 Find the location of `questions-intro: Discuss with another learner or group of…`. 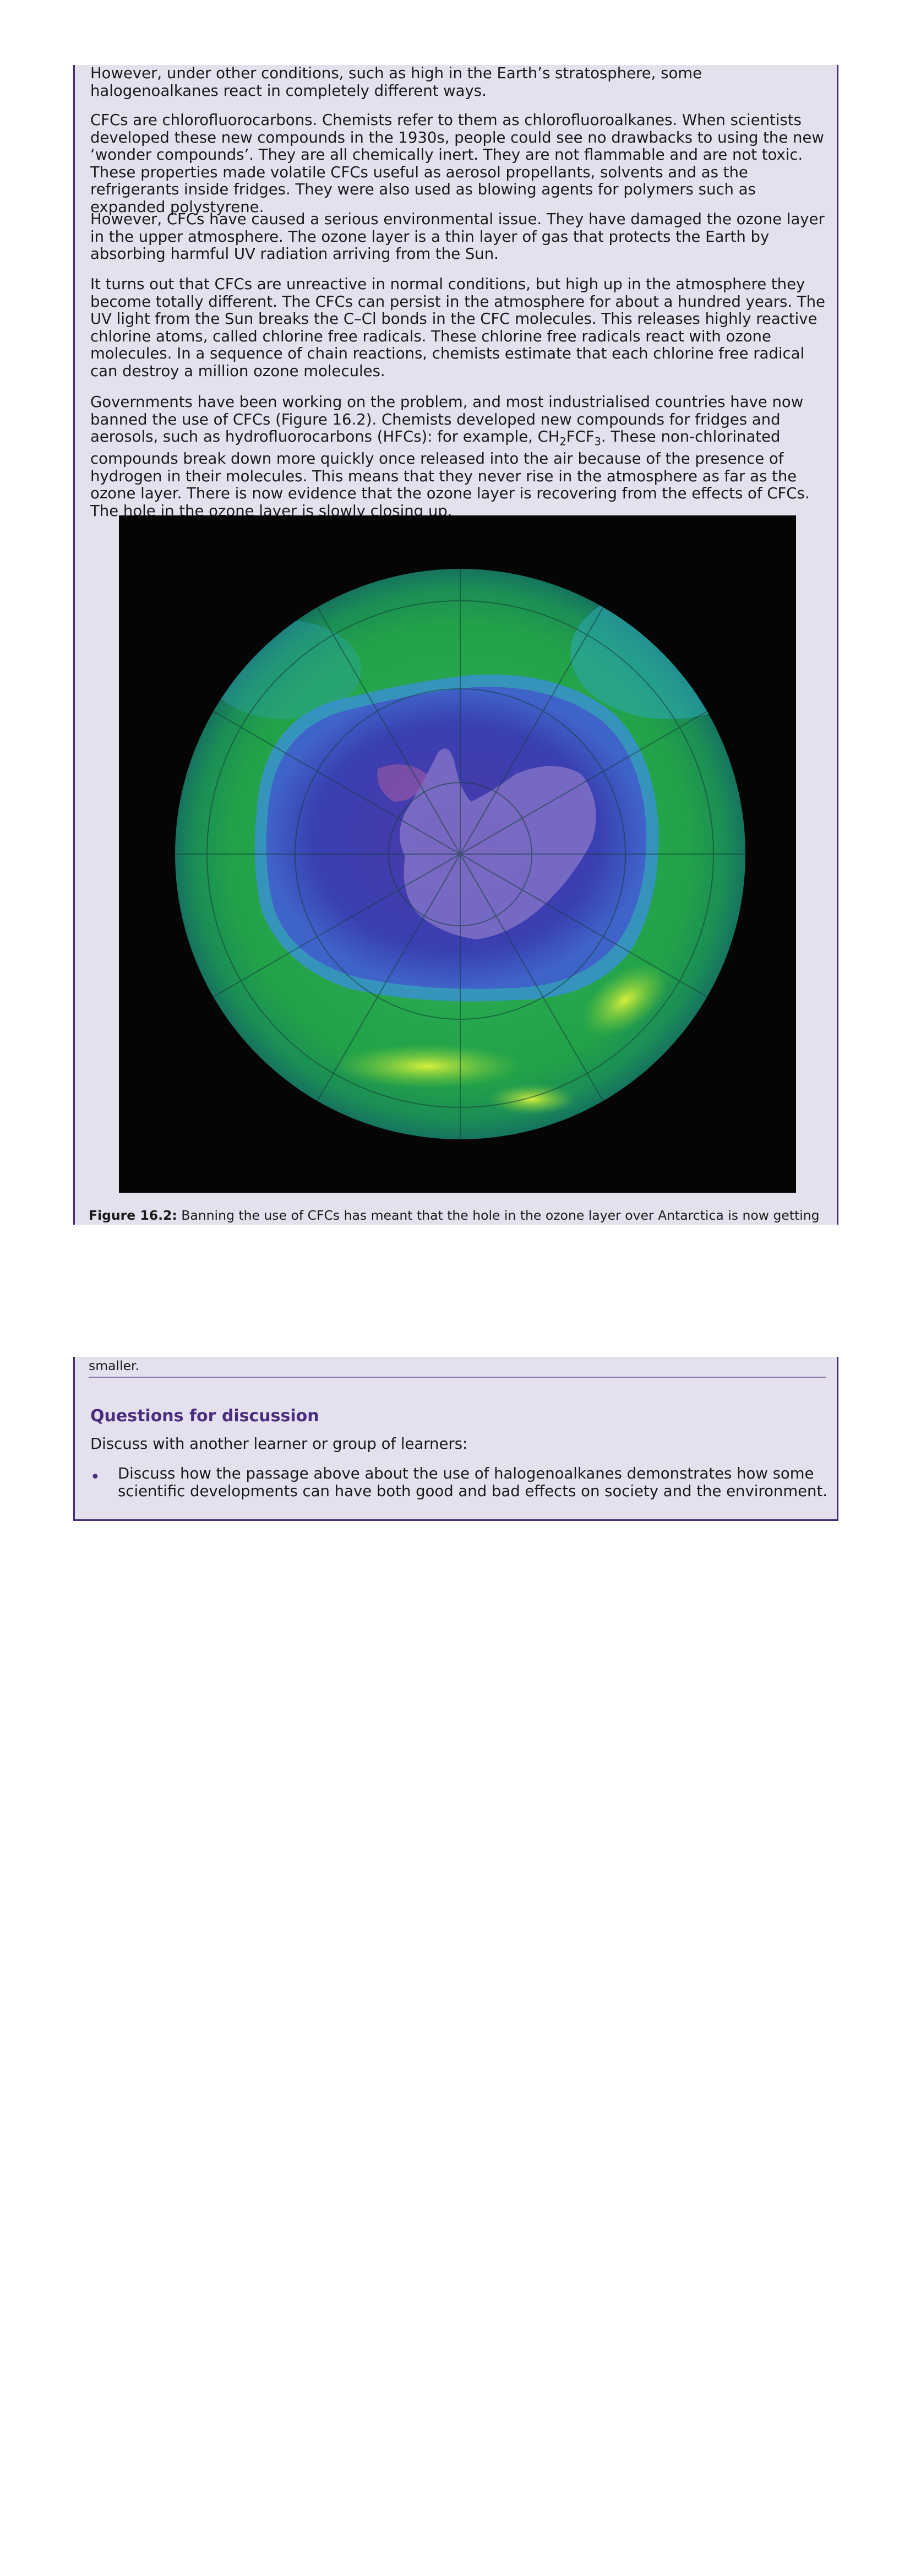

questions-intro: Discuss with another learner or group of… is located at coordinates (279, 1444).